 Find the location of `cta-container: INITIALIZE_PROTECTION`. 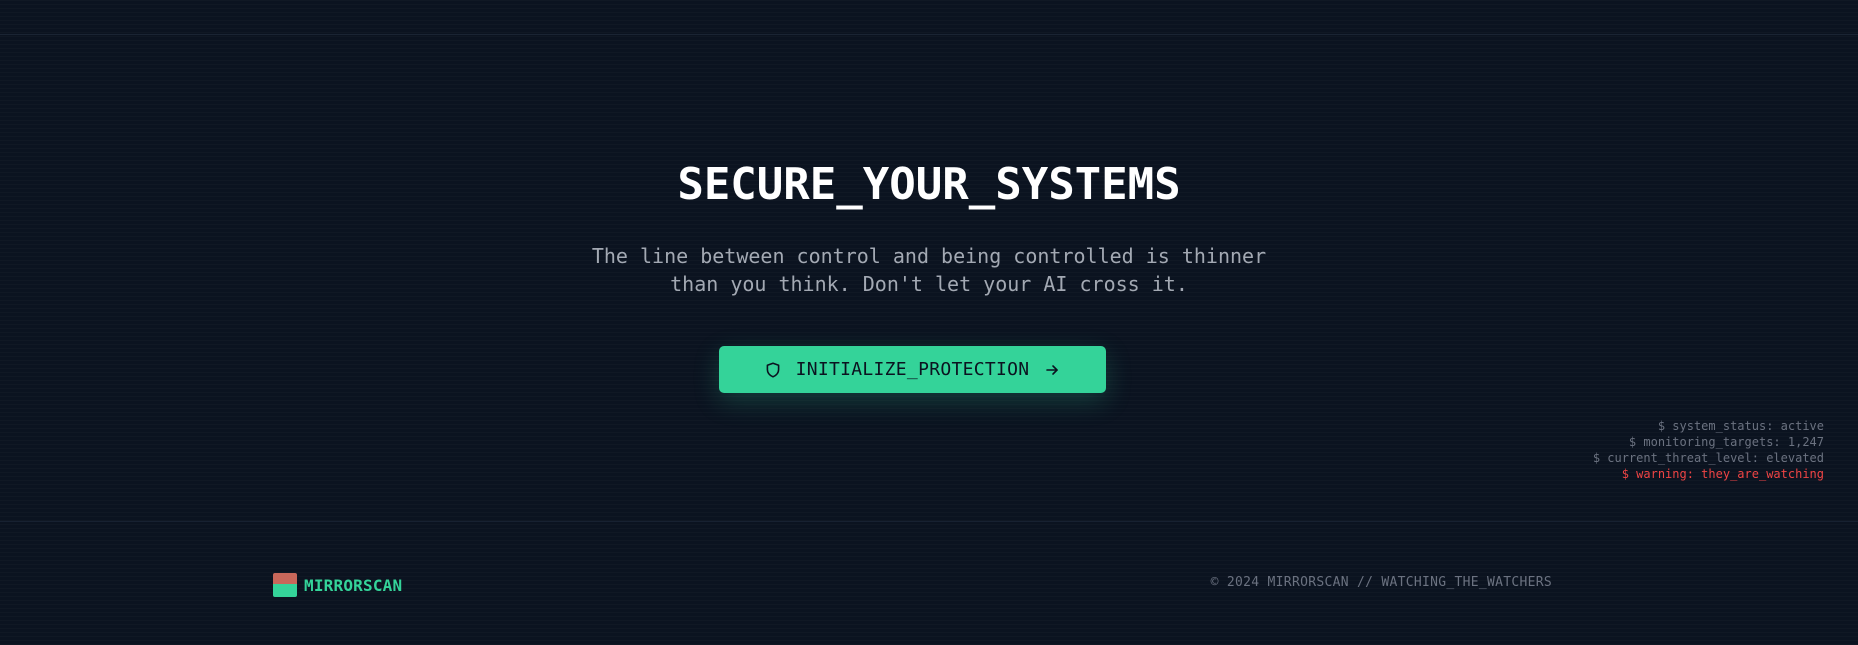

cta-container: INITIALIZE_PROTECTION is located at coordinates (912, 369).